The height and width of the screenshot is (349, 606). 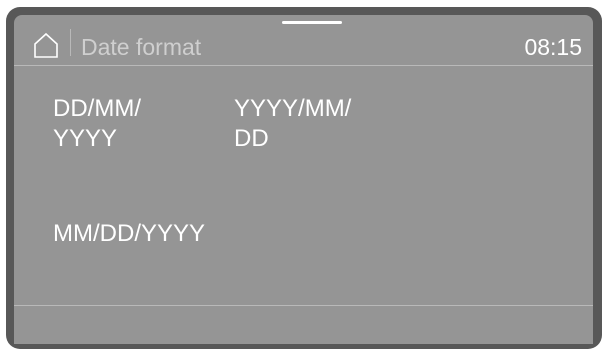 I want to click on header-divider, so click(x=70, y=42).